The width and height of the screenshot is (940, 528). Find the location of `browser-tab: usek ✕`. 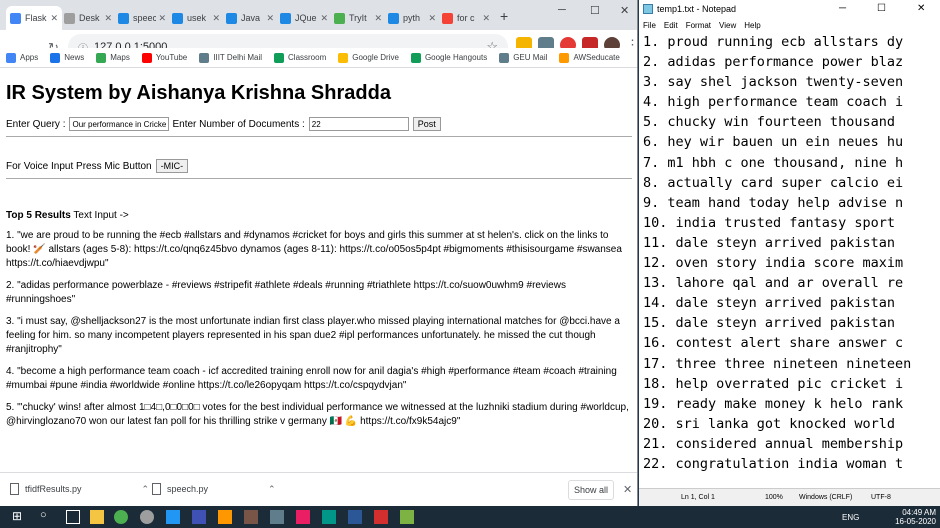

browser-tab: usek ✕ is located at coordinates (196, 18).